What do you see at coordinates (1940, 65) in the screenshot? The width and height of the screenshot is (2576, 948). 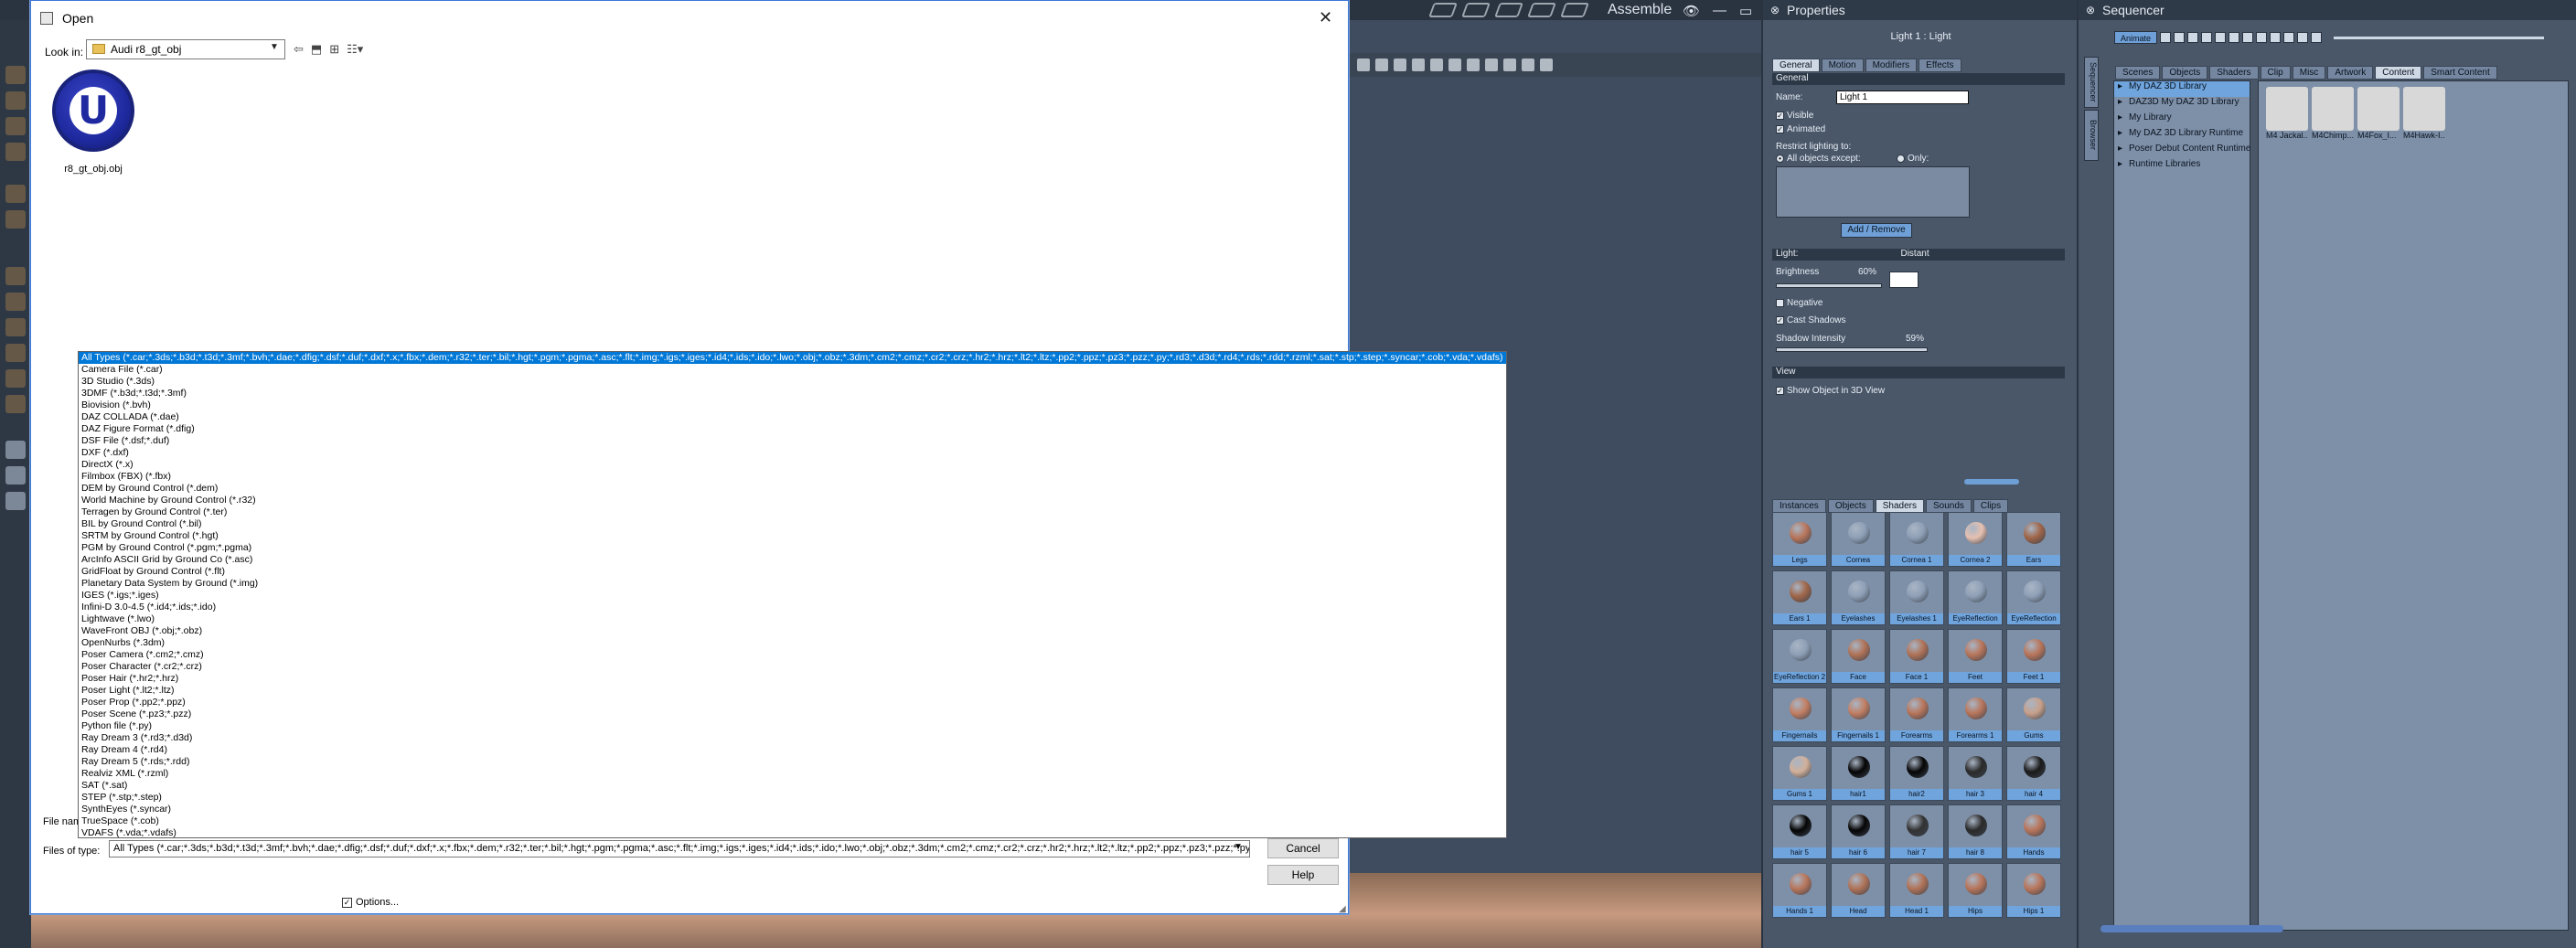 I see `tab-effects: Effects` at bounding box center [1940, 65].